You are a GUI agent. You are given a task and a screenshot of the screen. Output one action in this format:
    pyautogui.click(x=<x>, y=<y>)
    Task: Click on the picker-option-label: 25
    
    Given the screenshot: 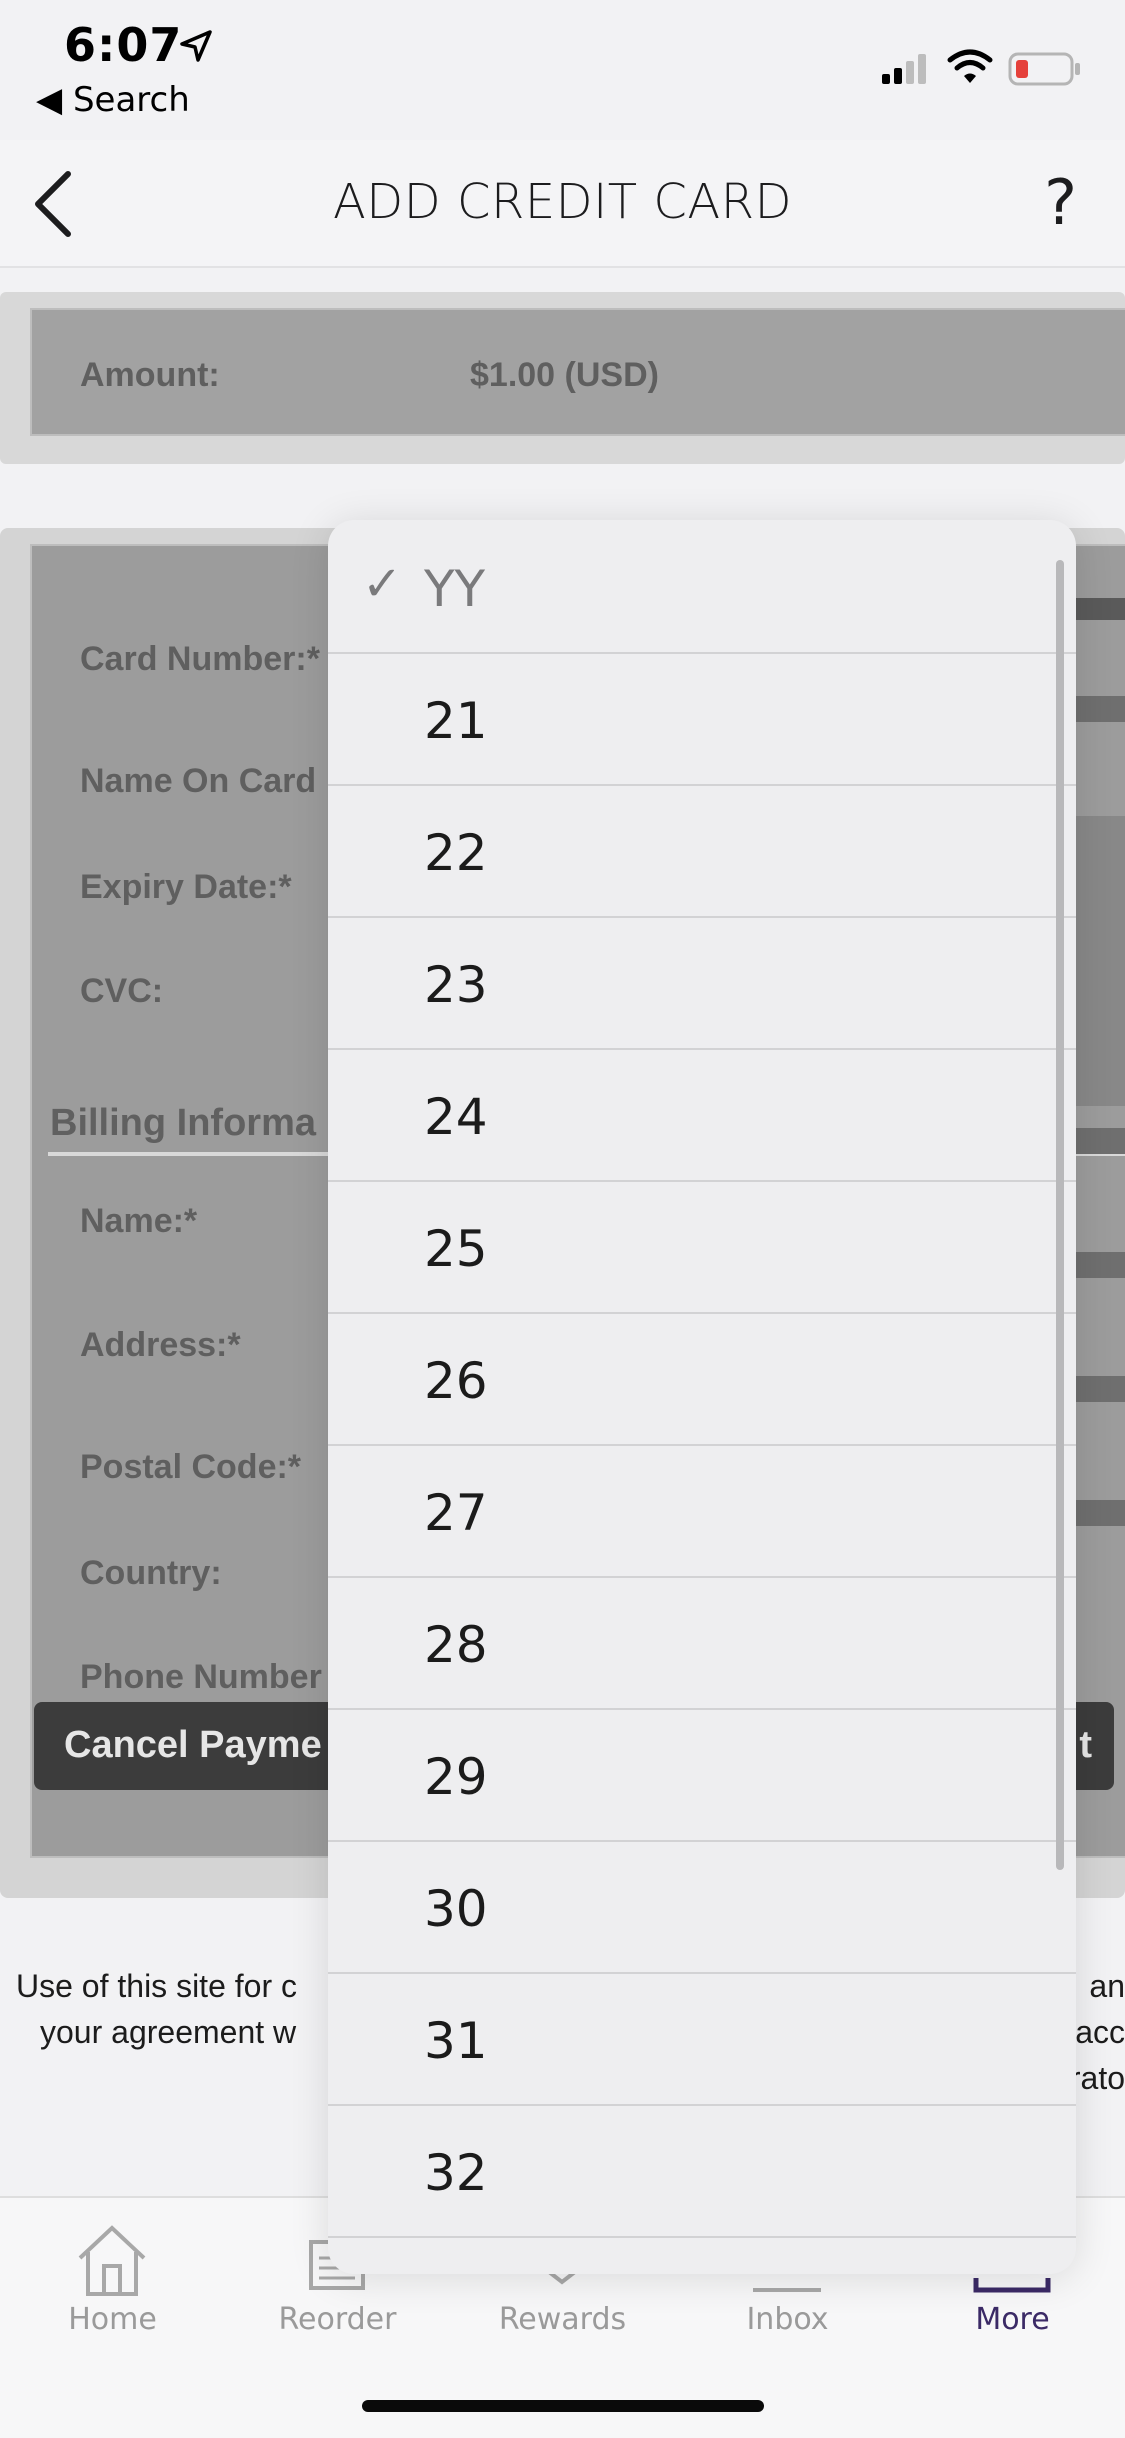 What is the action you would take?
    pyautogui.click(x=456, y=1249)
    